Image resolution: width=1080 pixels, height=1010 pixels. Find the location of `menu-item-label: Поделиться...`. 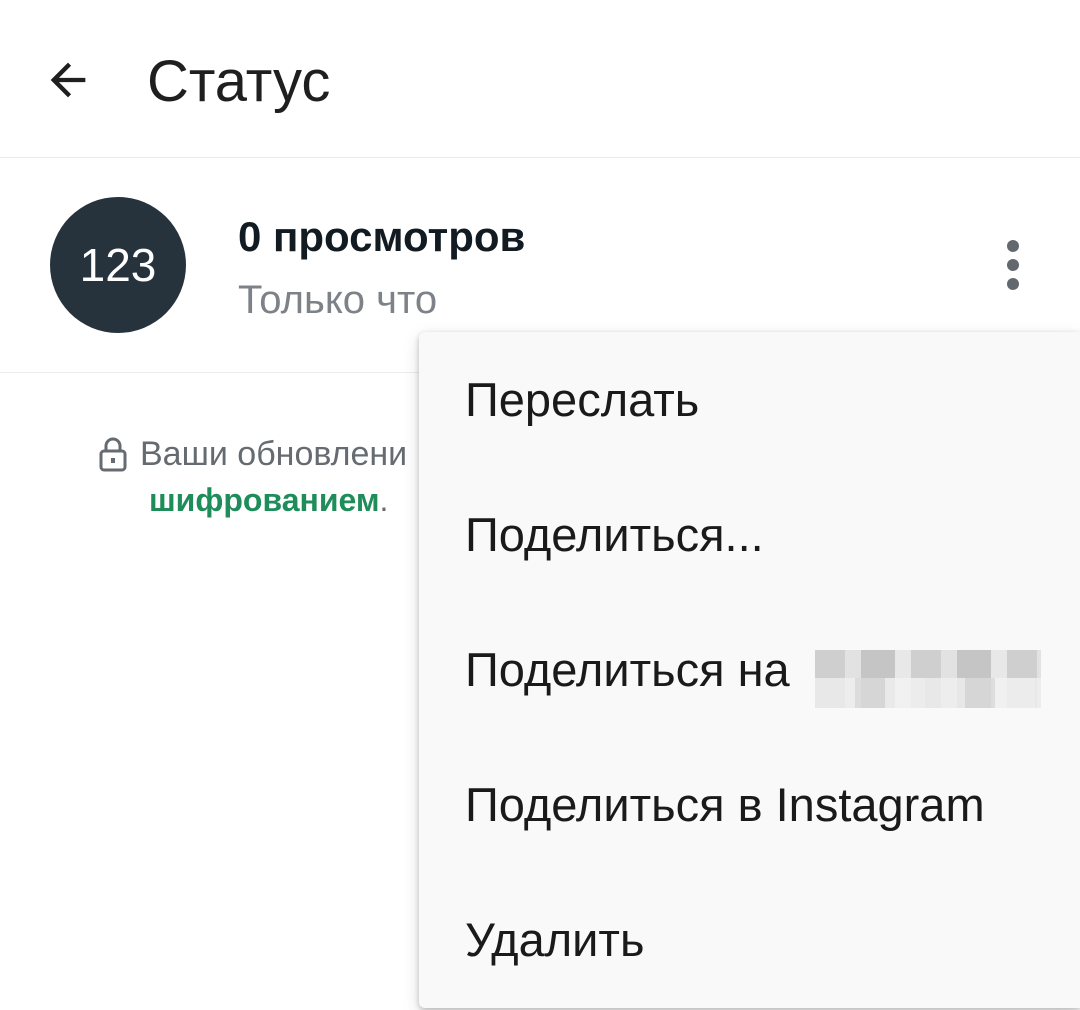

menu-item-label: Поделиться... is located at coordinates (614, 534).